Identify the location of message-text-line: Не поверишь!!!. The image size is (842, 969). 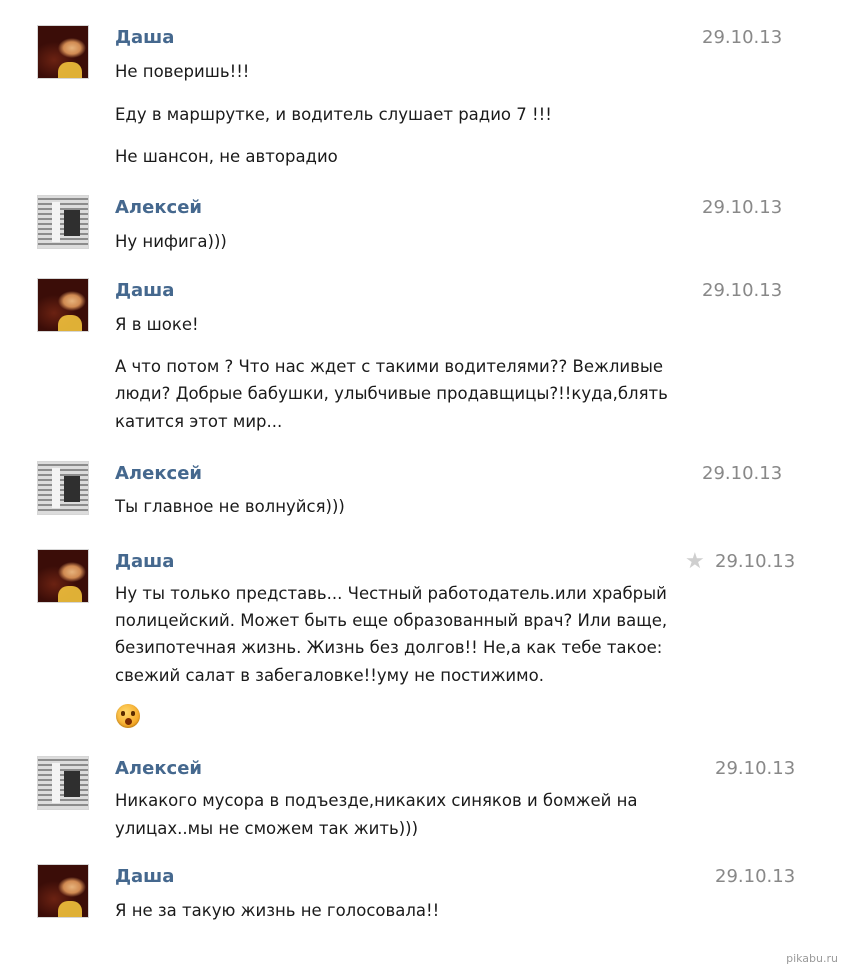
(182, 71).